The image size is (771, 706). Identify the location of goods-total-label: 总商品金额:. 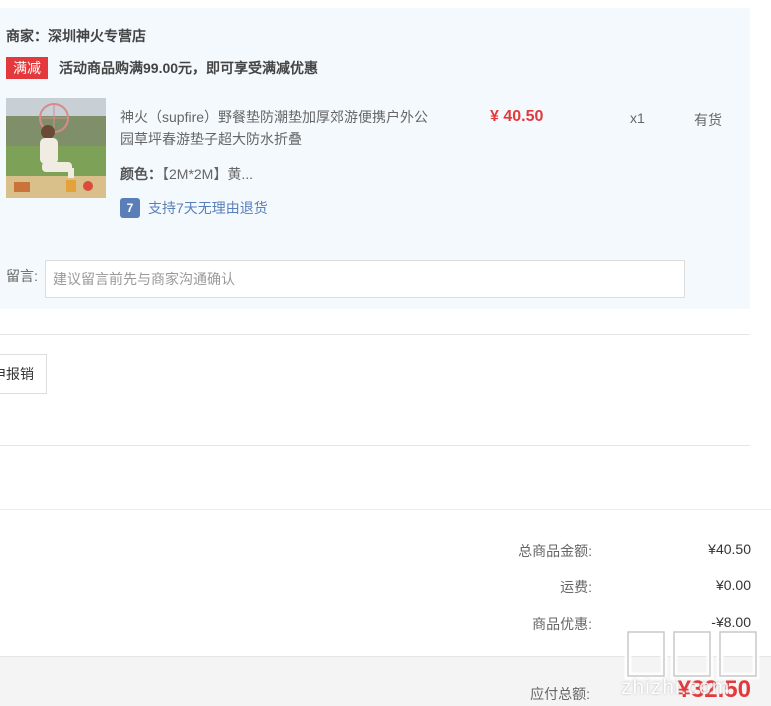
(555, 551).